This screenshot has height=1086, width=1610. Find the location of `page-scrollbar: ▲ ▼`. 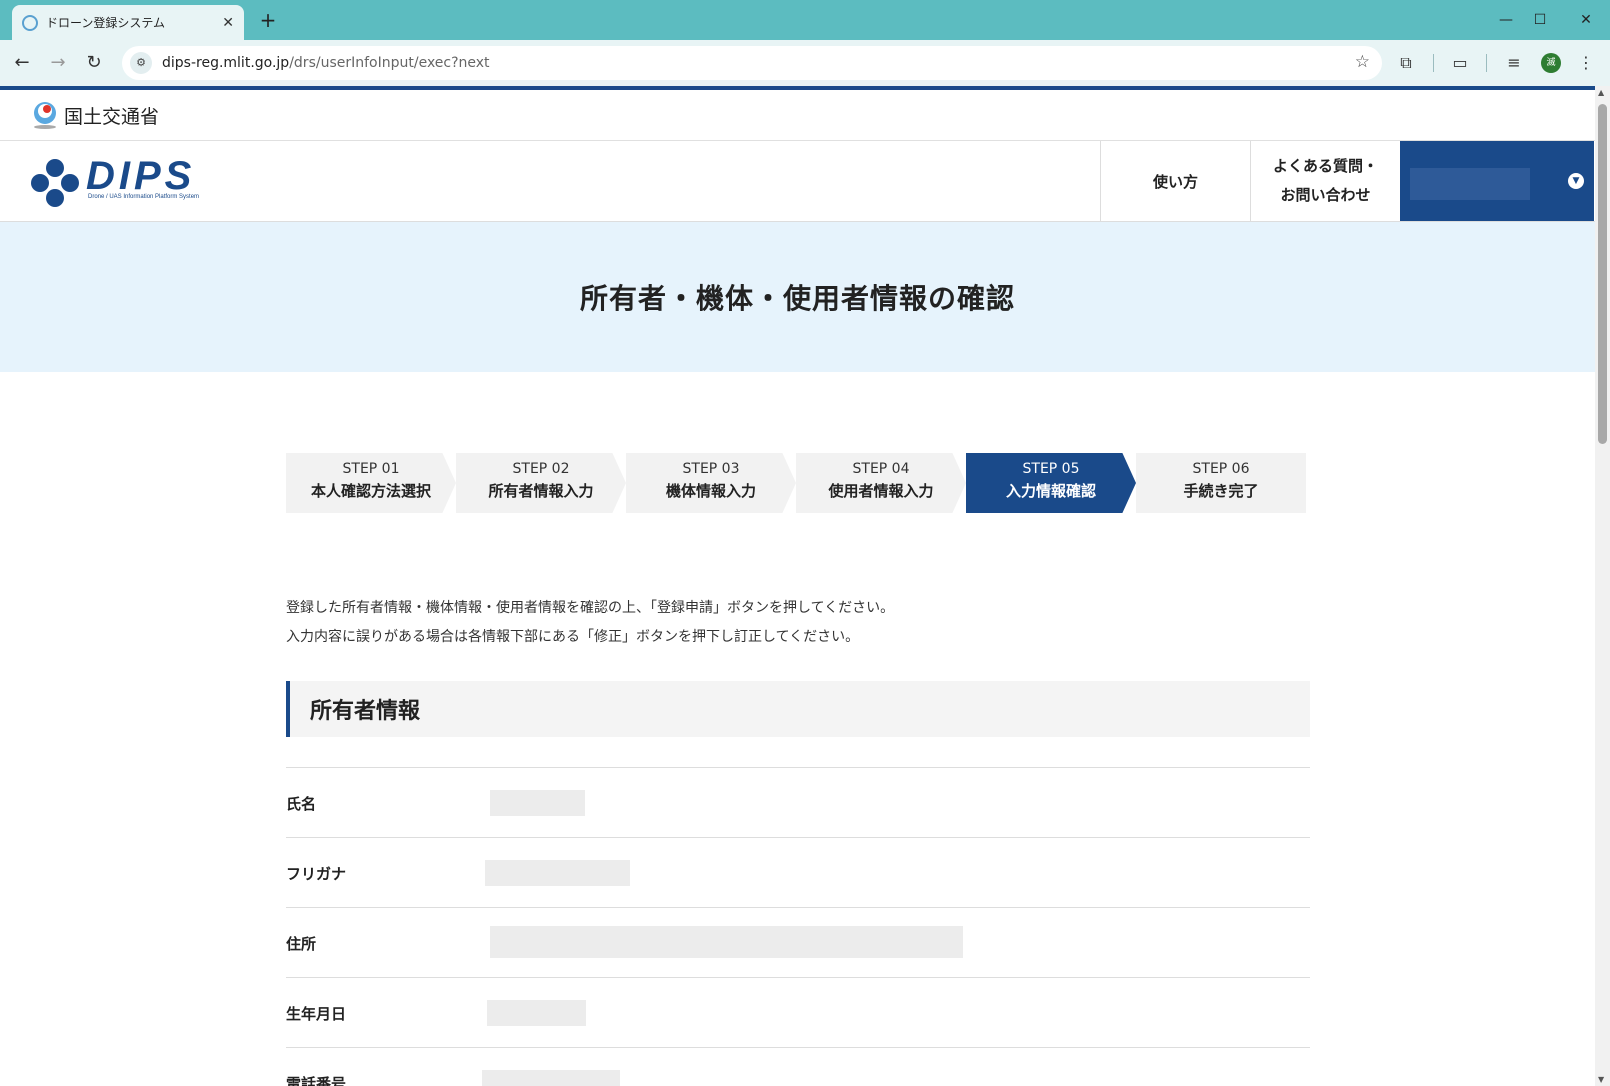

page-scrollbar: ▲ ▼ is located at coordinates (1602, 586).